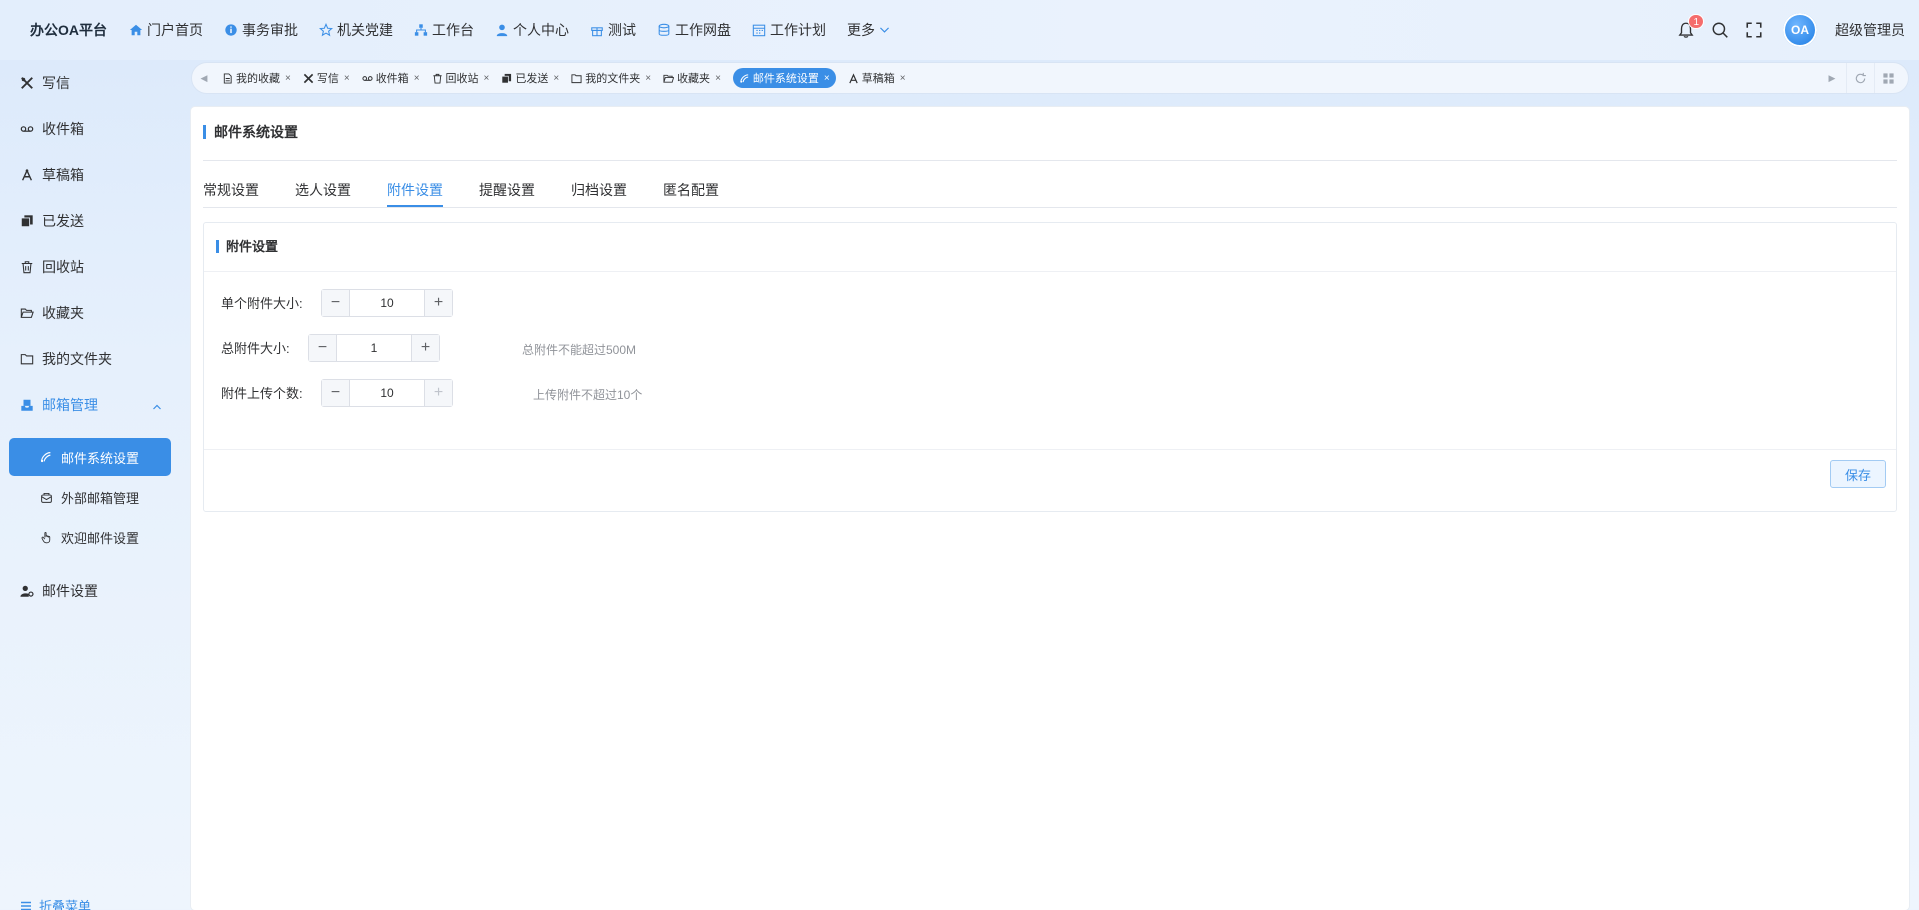 The width and height of the screenshot is (1919, 910). What do you see at coordinates (576, 78) in the screenshot?
I see `folder-icon` at bounding box center [576, 78].